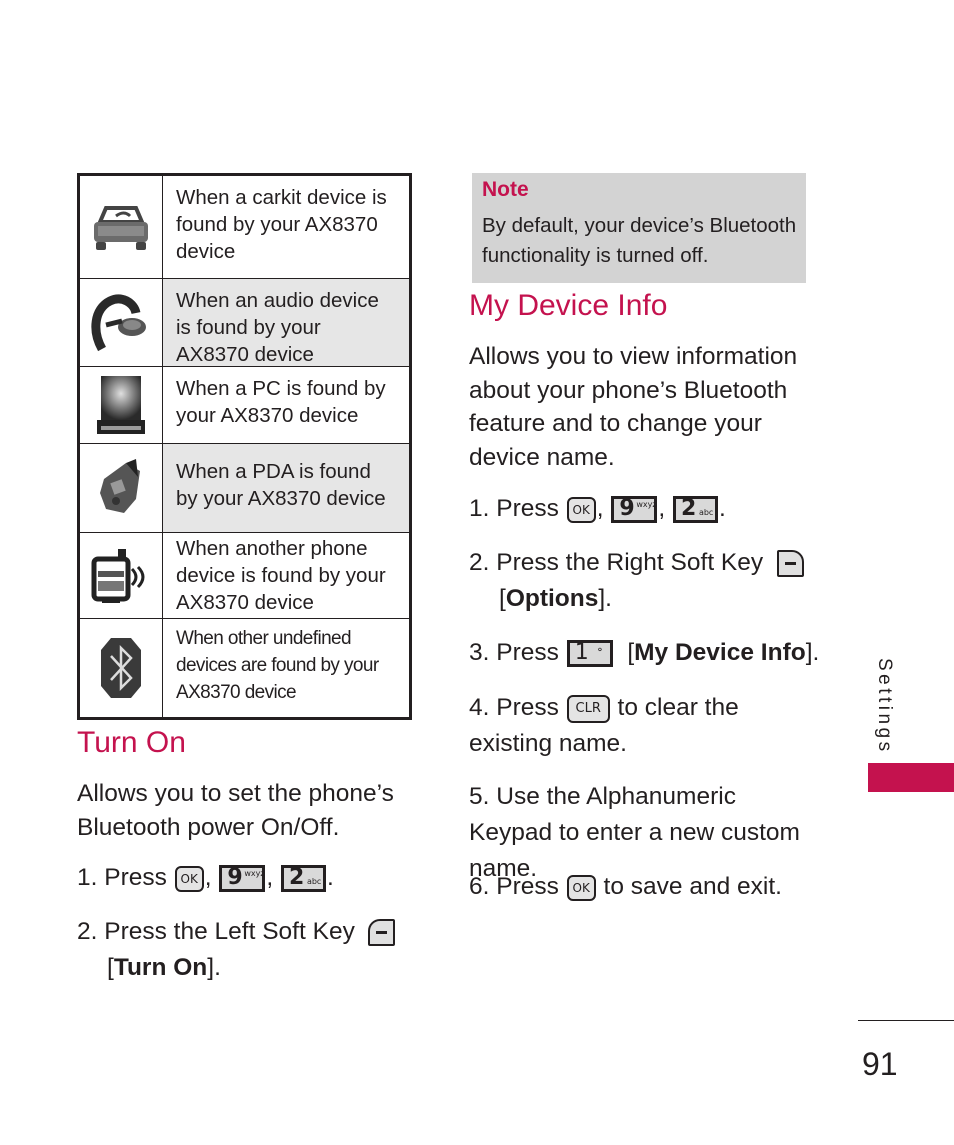  Describe the element at coordinates (692, 886) in the screenshot. I see `step-text-after: to save and exit.` at that location.